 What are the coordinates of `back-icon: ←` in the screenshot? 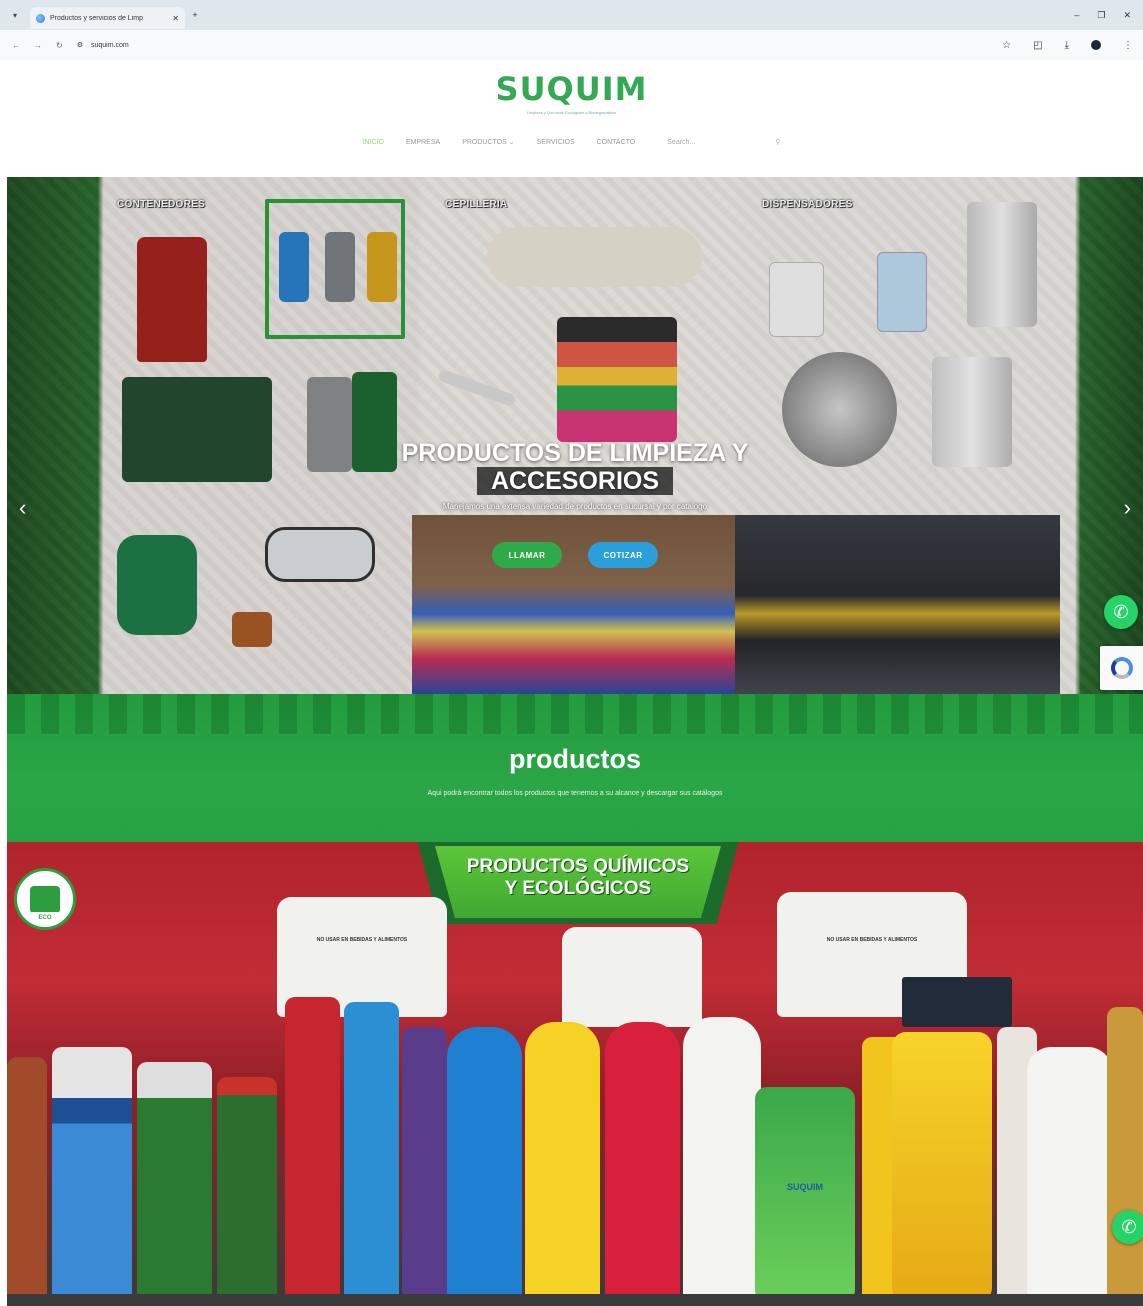 It's located at (16, 45).